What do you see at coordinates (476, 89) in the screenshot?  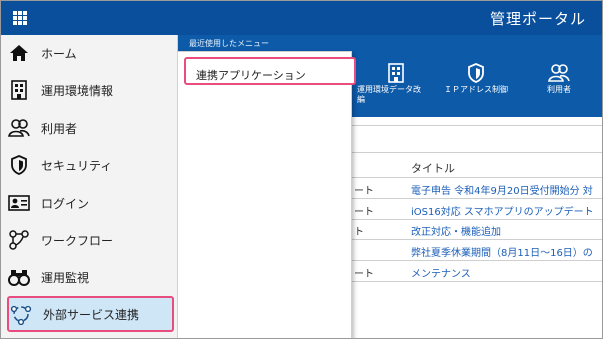 I see `quick-link-label: ＩＰアドレス制御` at bounding box center [476, 89].